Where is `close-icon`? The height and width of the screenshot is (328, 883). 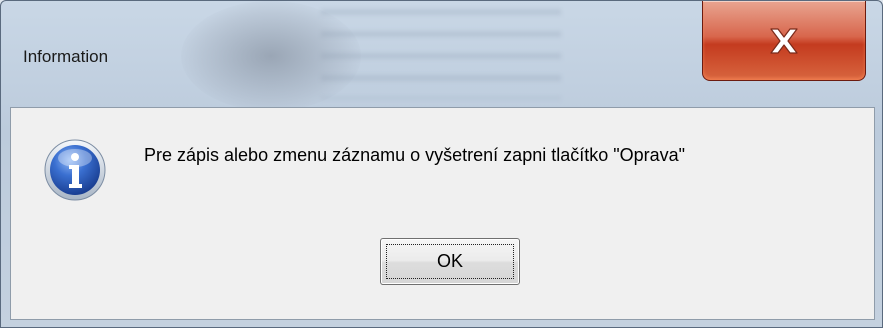 close-icon is located at coordinates (784, 40).